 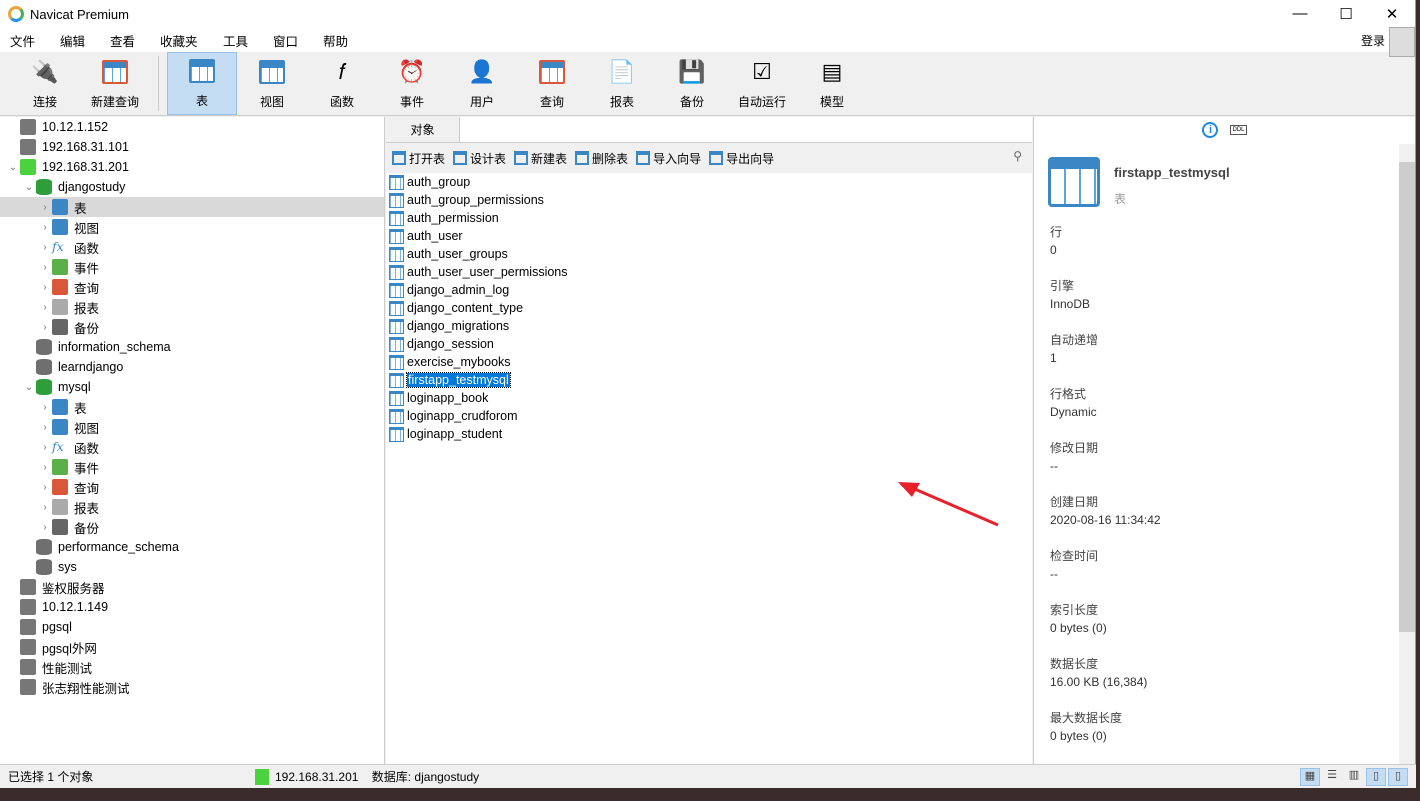 I want to click on menu-2: 查看, so click(x=125, y=40).